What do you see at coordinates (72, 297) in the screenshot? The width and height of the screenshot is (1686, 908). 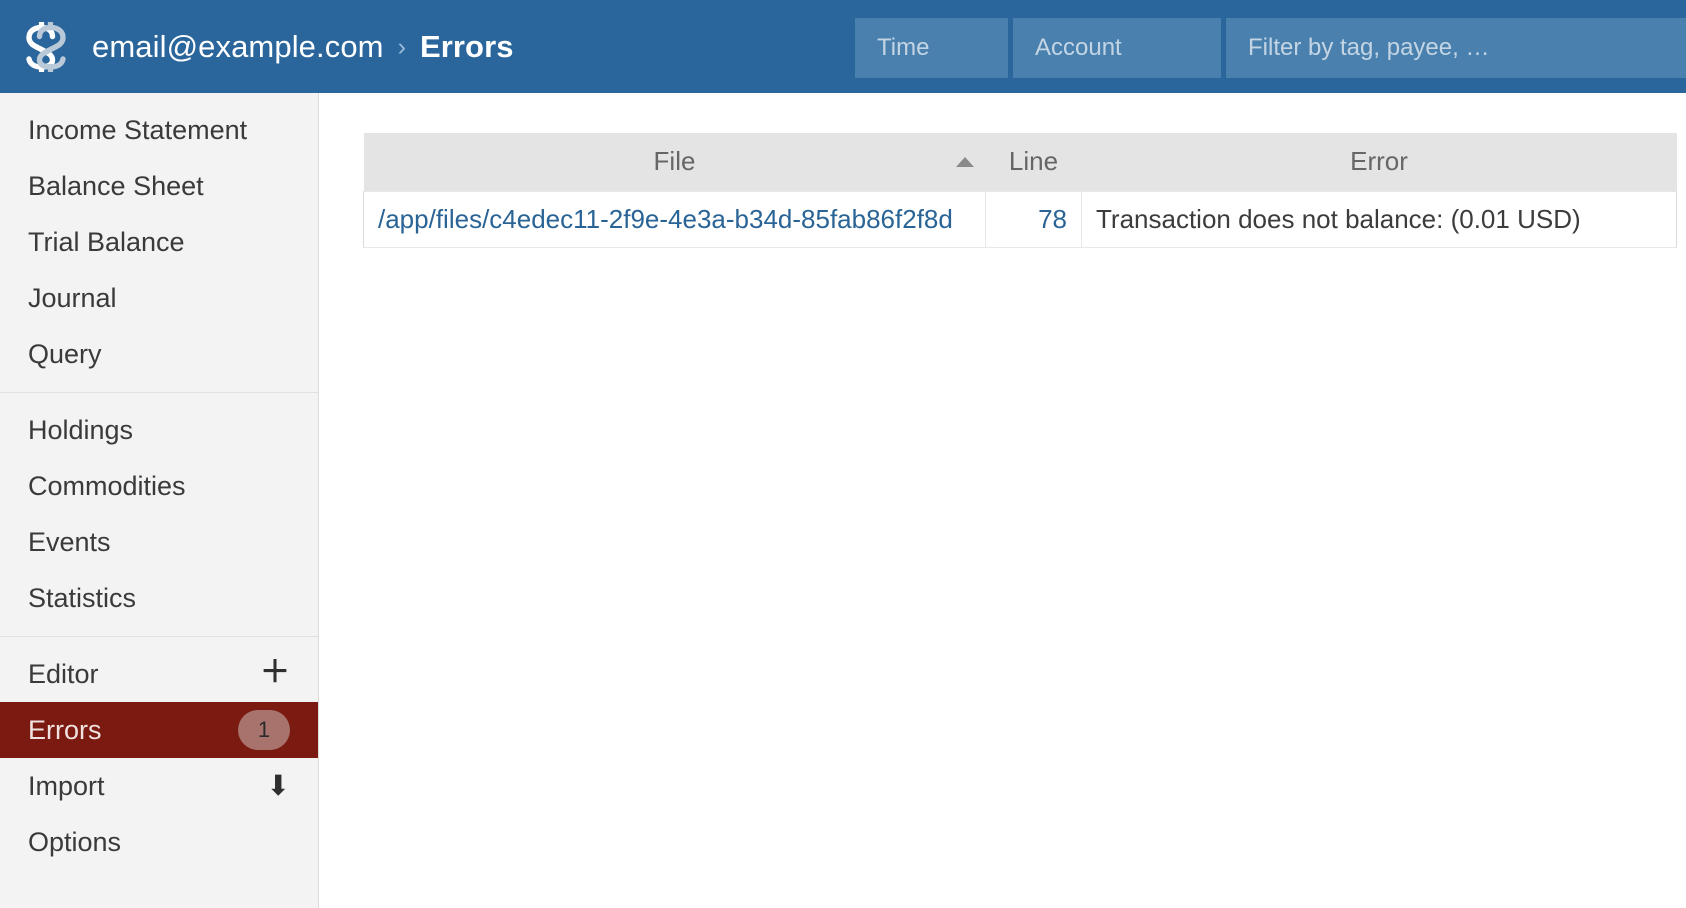 I see `sidebar-item-label: Journal` at bounding box center [72, 297].